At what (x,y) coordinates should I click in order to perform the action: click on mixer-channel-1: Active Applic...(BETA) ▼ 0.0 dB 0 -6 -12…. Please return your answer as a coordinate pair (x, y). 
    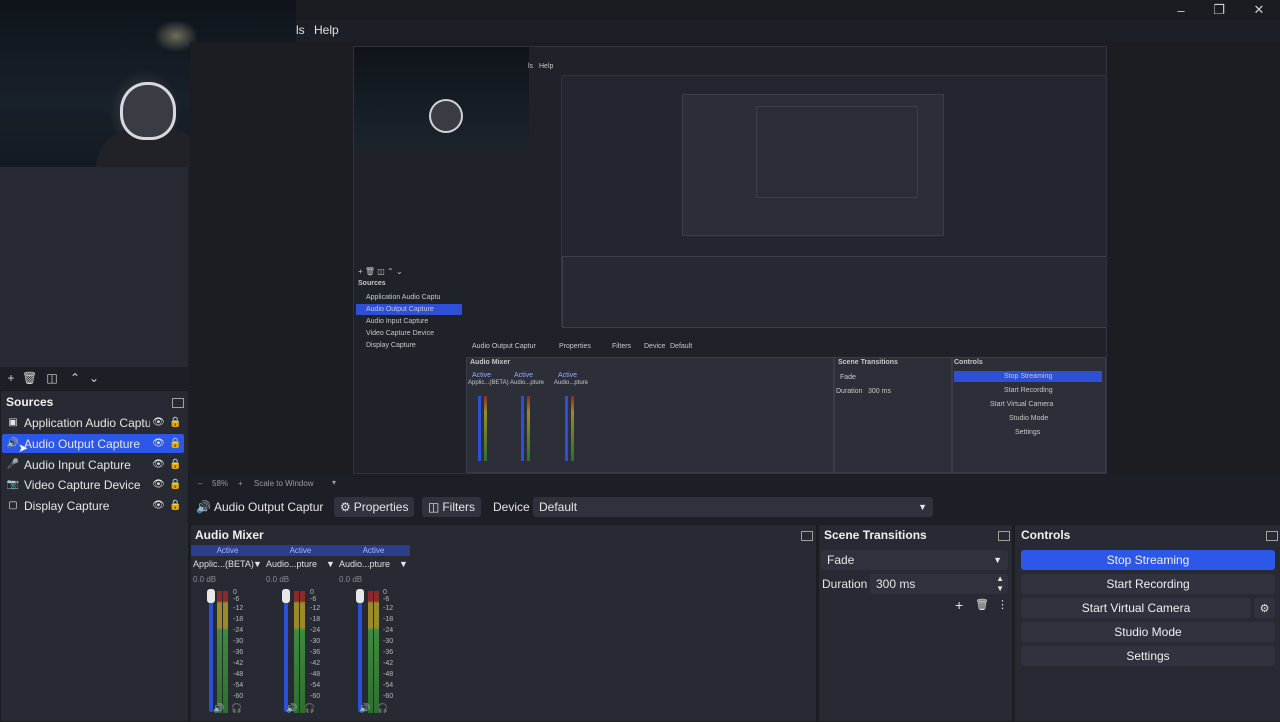
    Looking at the image, I should click on (227, 630).